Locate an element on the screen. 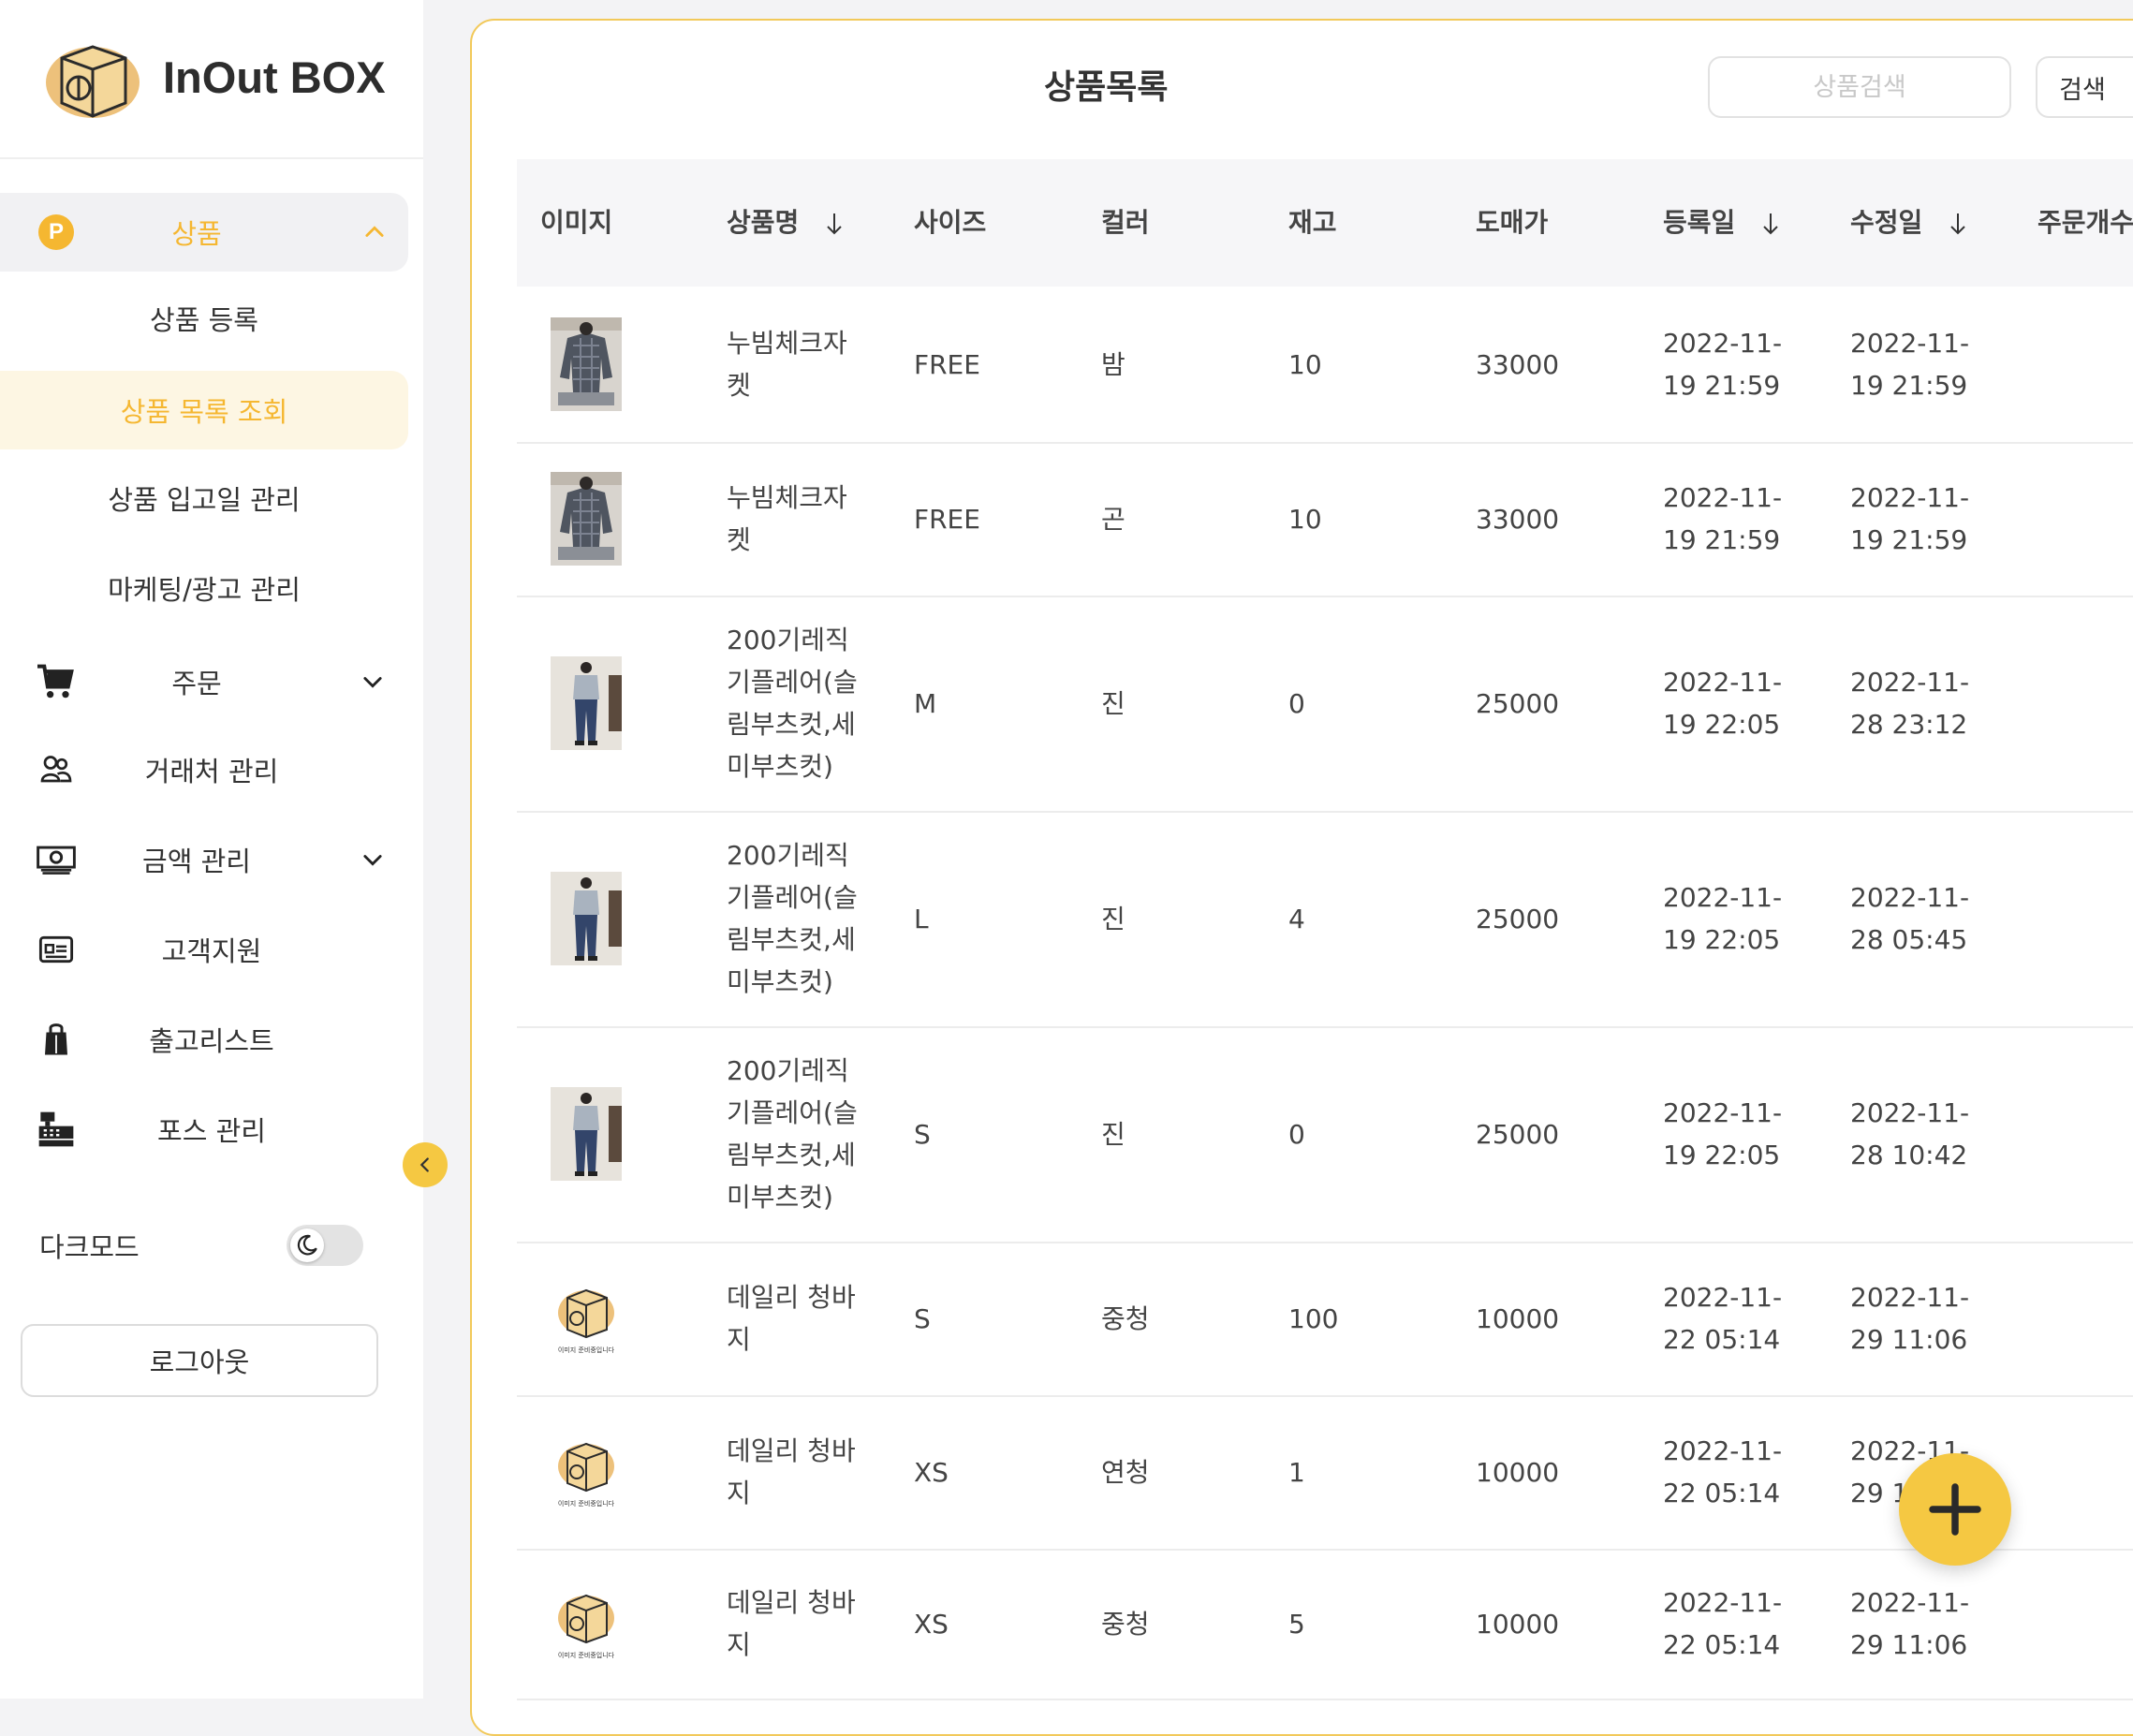 The height and width of the screenshot is (1736, 2133). sidebar-sub-marketing: 마케팅/광고 관리 is located at coordinates (204, 588).